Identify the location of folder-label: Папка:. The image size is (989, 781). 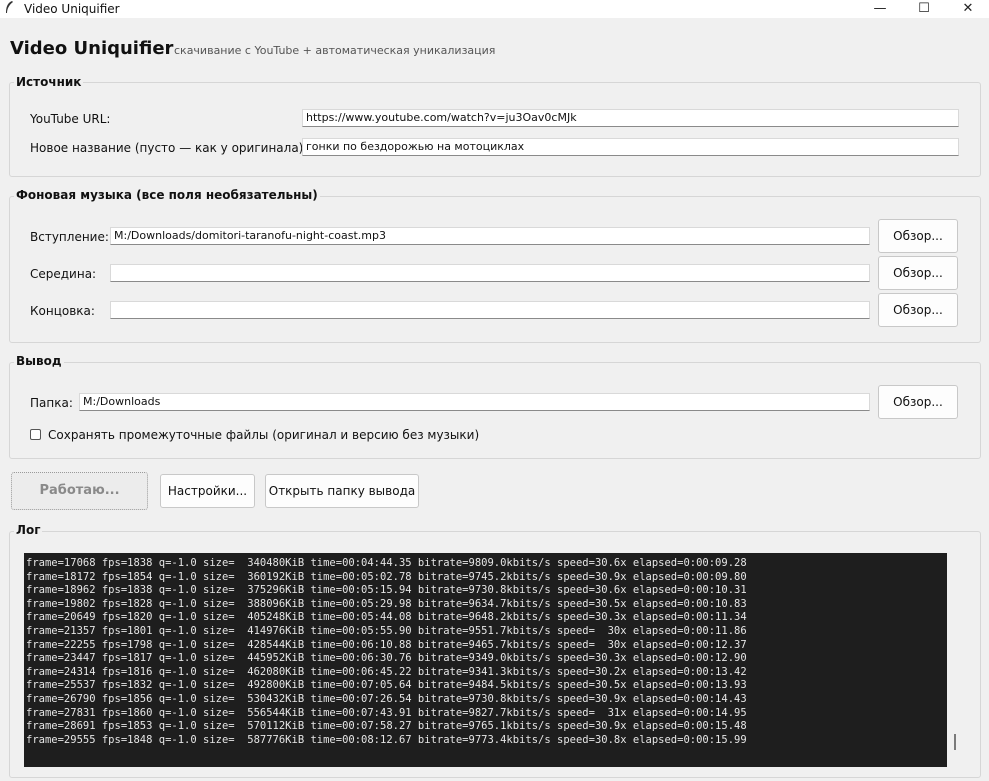
(51, 403).